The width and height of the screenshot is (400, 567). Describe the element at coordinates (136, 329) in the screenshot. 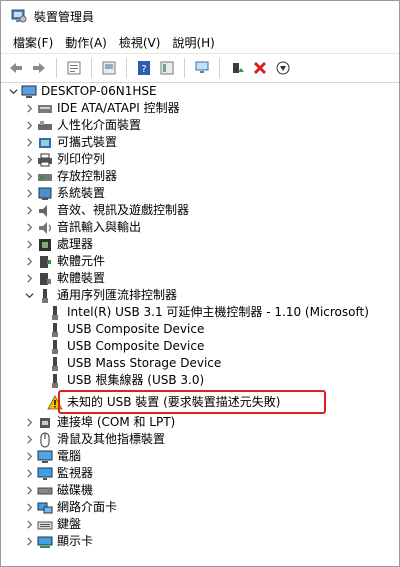

I see `tree-item-label: USB Composite Device` at that location.